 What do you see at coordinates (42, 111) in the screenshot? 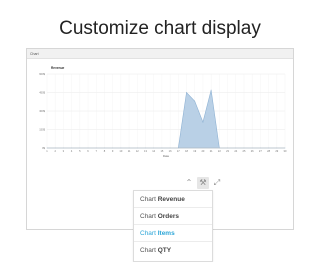
I see `y-tick-label: 300$` at bounding box center [42, 111].